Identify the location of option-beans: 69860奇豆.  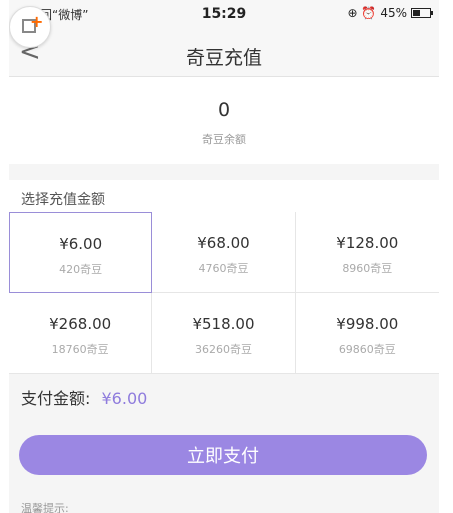
(367, 349).